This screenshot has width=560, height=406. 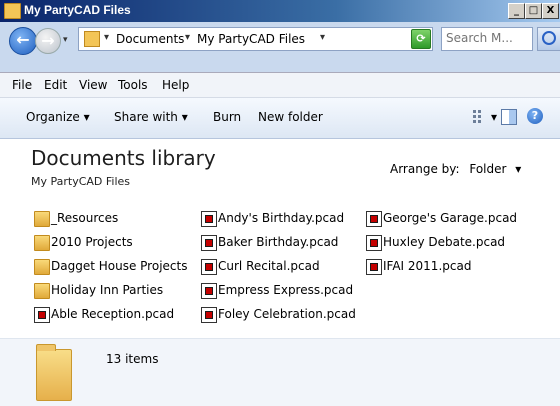 I want to click on change-view-icon, so click(x=479, y=116).